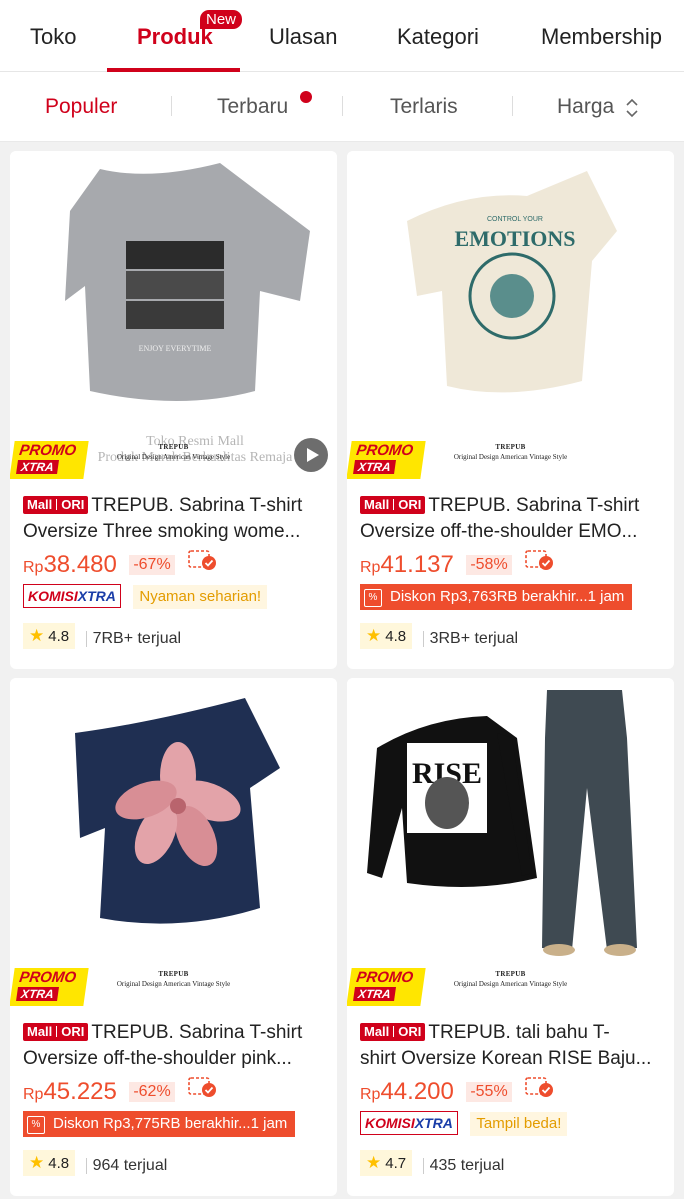 Image resolution: width=684 pixels, height=1199 pixels. Describe the element at coordinates (585, 107) in the screenshot. I see `sort-harga: Harga` at that location.